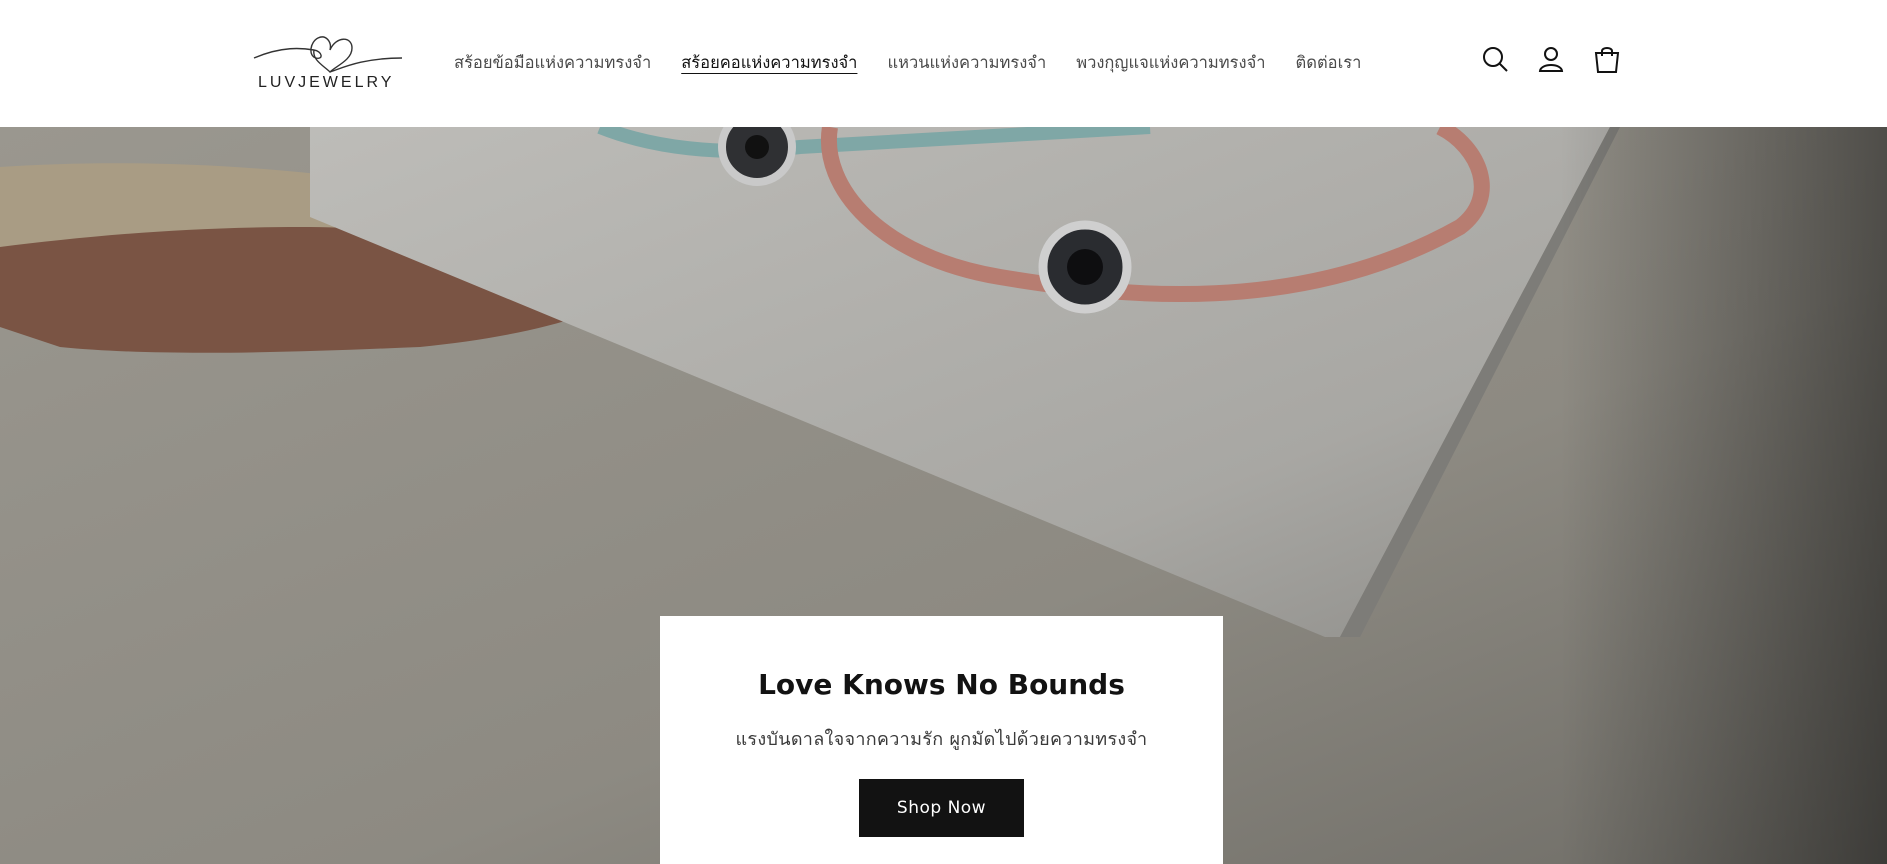  Describe the element at coordinates (966, 63) in the screenshot. I see `nav-item-rings: แหวนแห่งความทรงจำ` at that location.